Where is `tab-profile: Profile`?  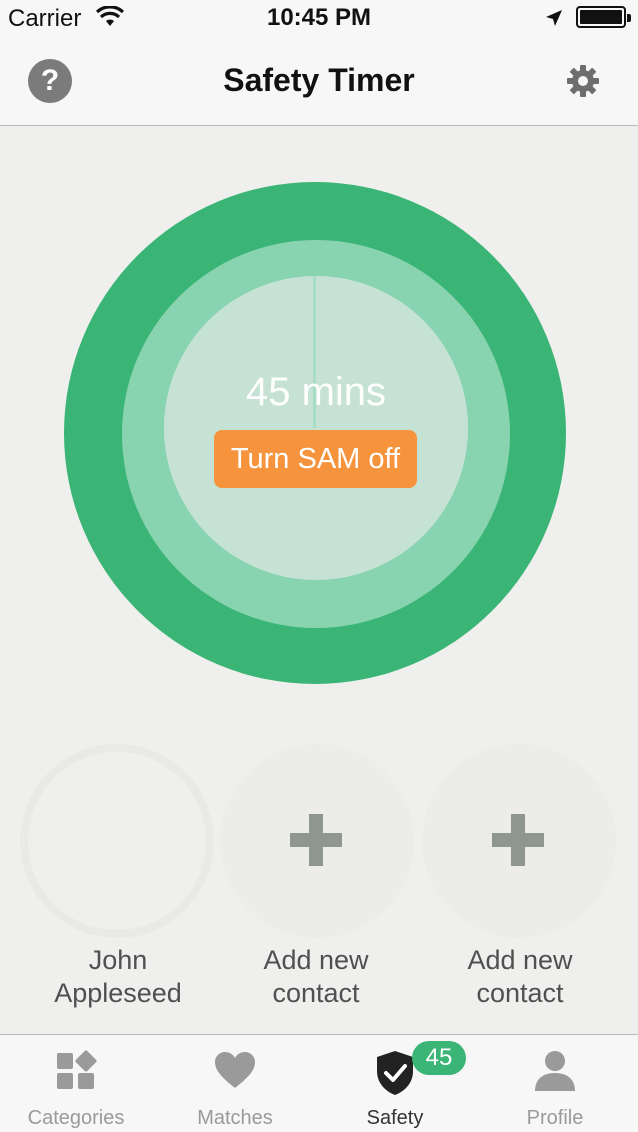
tab-profile: Profile is located at coordinates (555, 1083).